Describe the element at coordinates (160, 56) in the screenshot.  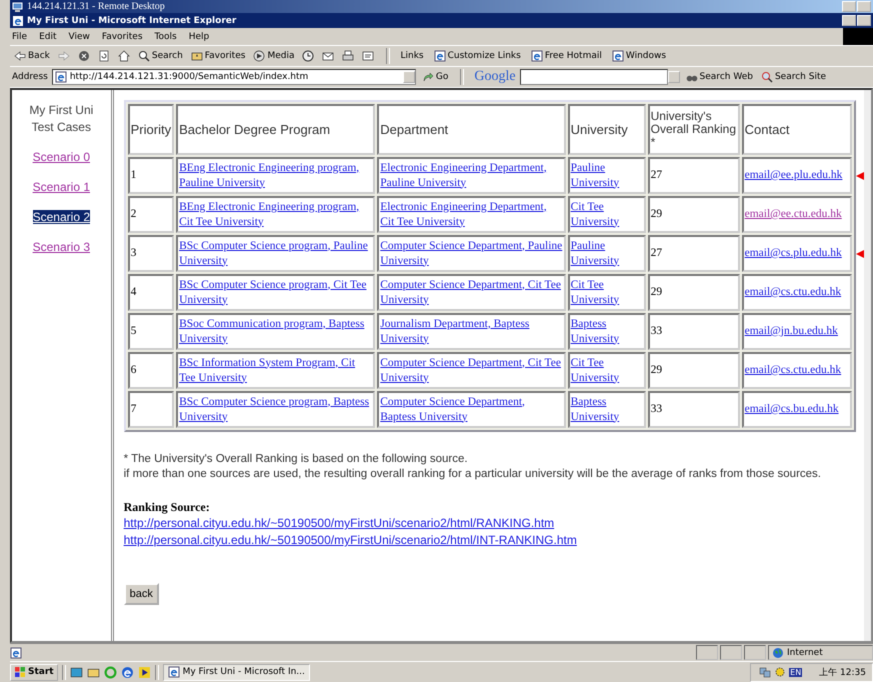
I see `search-button: Search` at that location.